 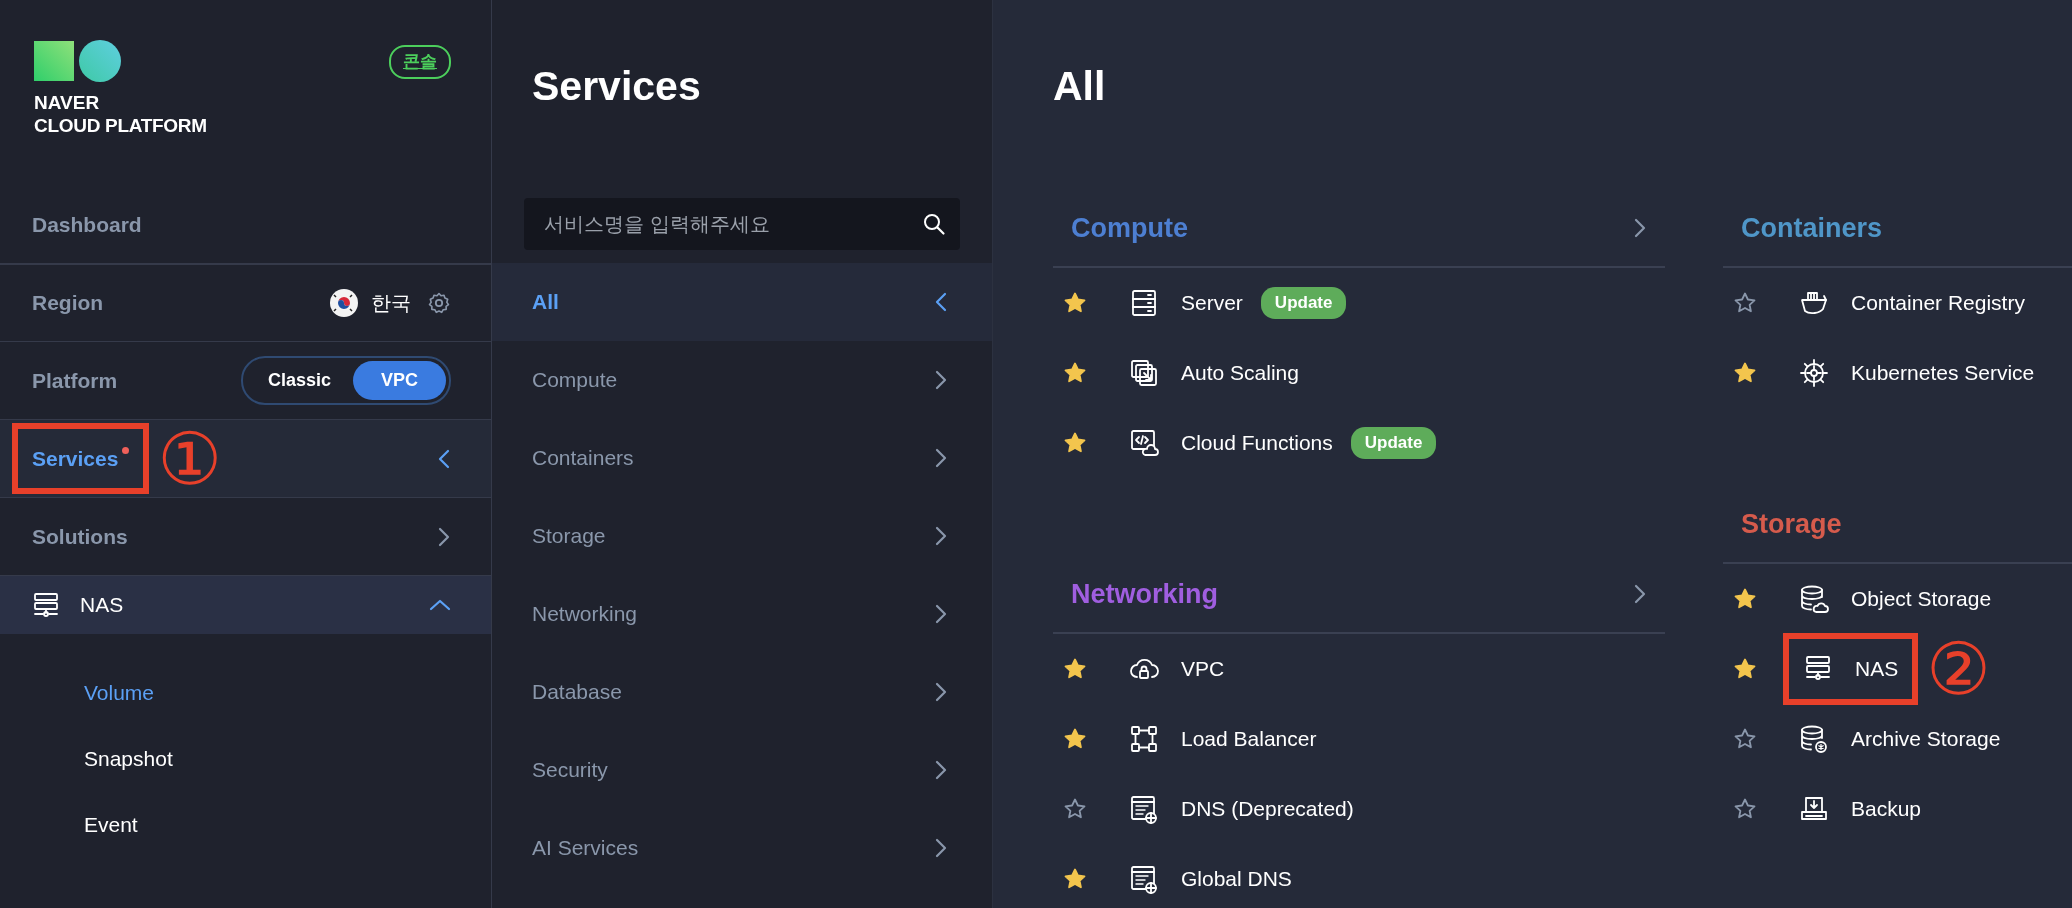 What do you see at coordinates (941, 302) in the screenshot?
I see `chevron-left-icon` at bounding box center [941, 302].